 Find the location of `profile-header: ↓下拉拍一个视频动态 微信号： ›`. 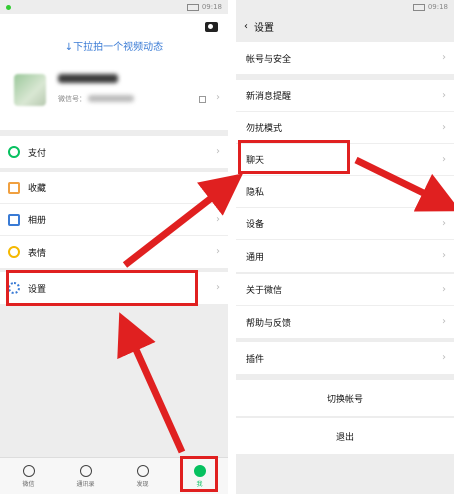

profile-header: ↓下拉拍一个视频动态 微信号： › is located at coordinates (114, 72).